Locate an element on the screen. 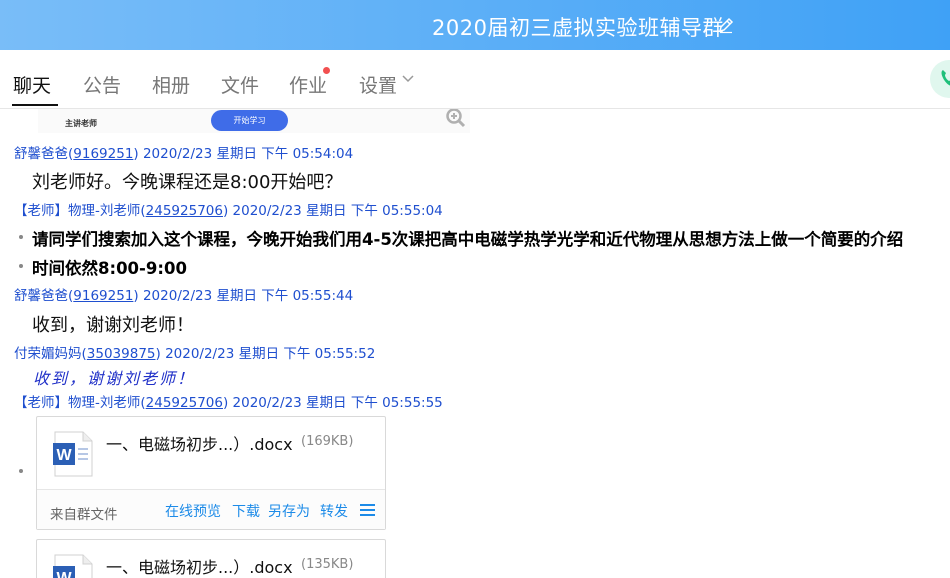 The height and width of the screenshot is (578, 950). preview-online-link: 在线预览 is located at coordinates (193, 511).